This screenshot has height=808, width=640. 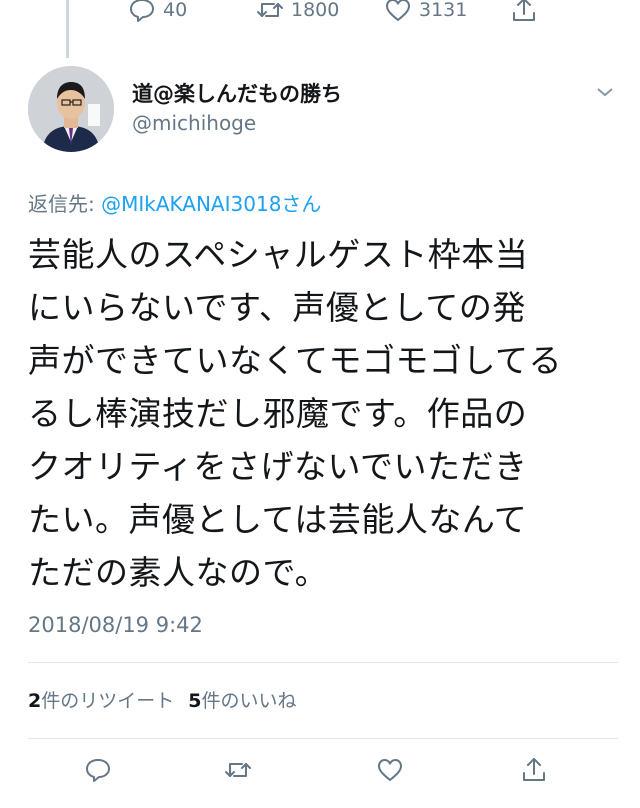 I want to click on engagement-stats: 2件のリツイート 5件のいいね, so click(x=162, y=699).